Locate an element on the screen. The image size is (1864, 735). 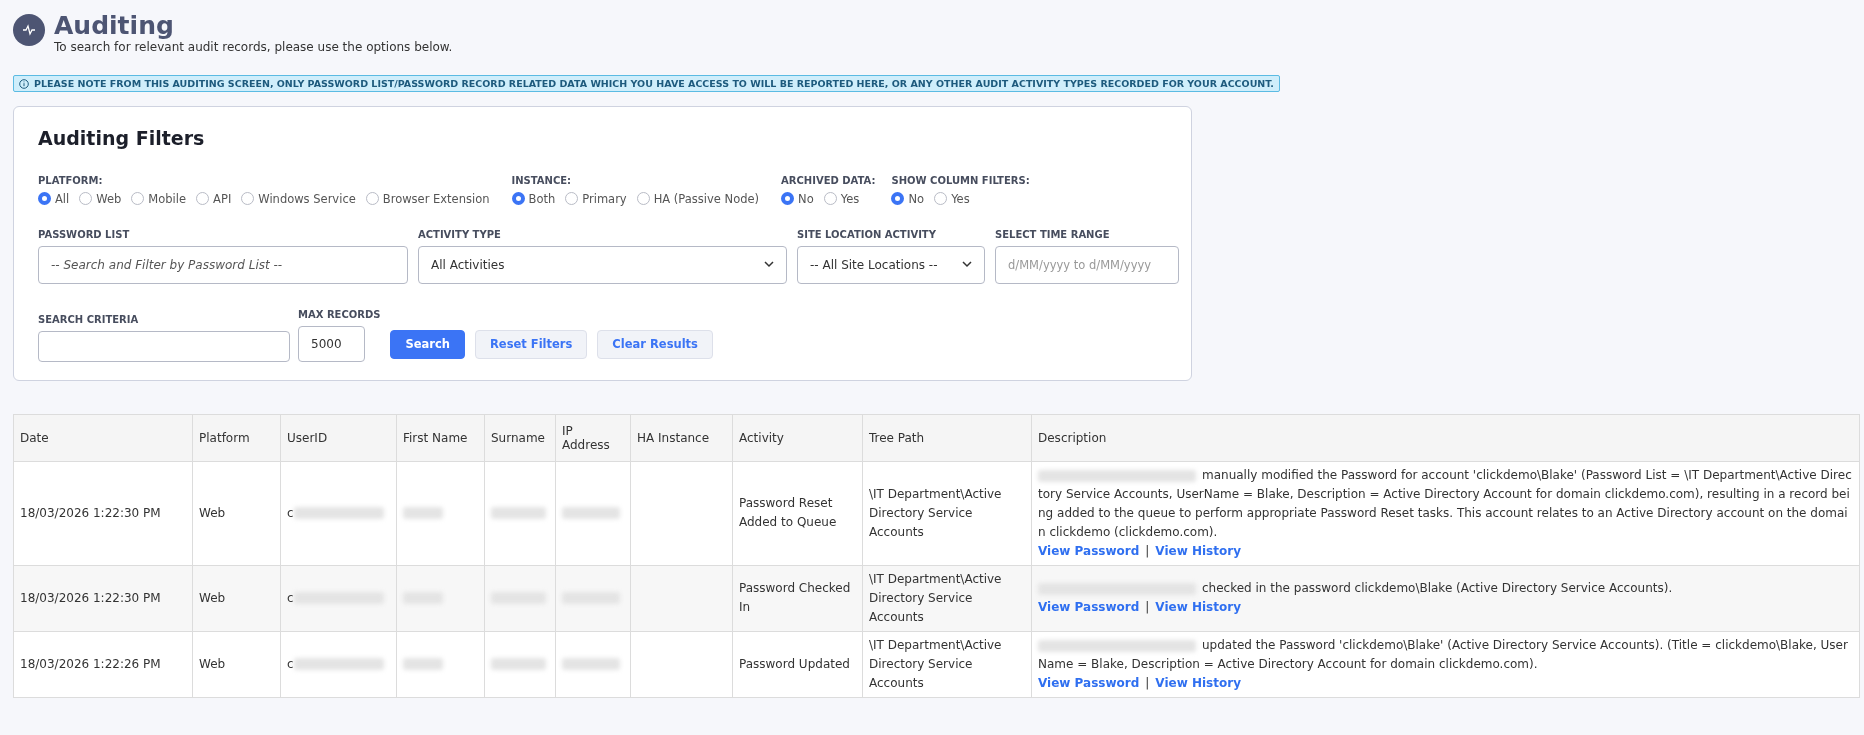
field-label: SELECT TIME RANGE is located at coordinates (1053, 234).